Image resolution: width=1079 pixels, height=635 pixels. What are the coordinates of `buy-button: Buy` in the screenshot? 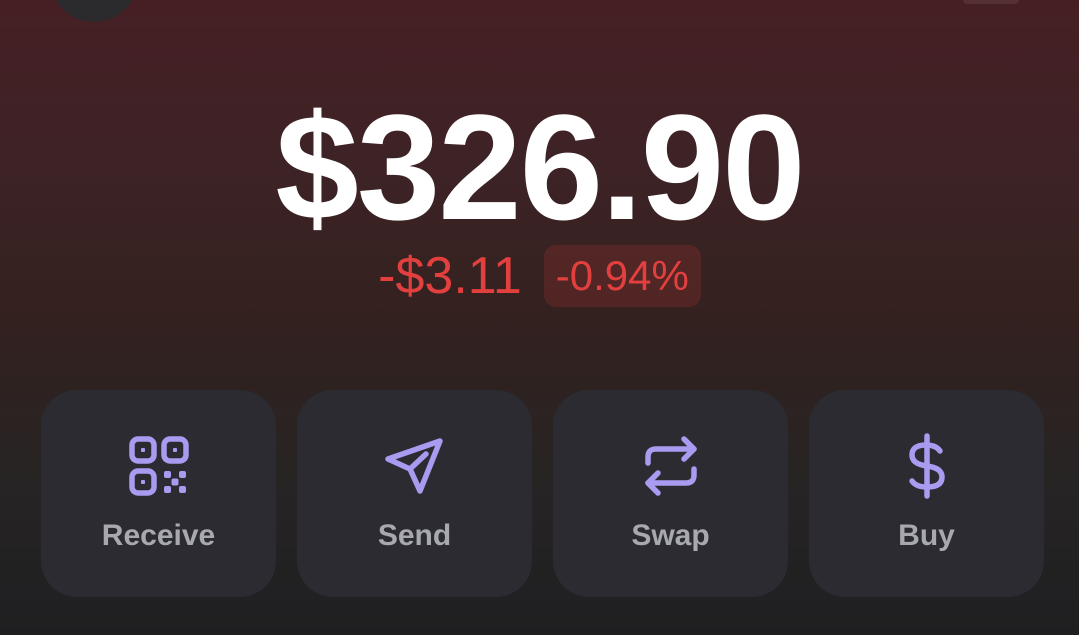 It's located at (926, 493).